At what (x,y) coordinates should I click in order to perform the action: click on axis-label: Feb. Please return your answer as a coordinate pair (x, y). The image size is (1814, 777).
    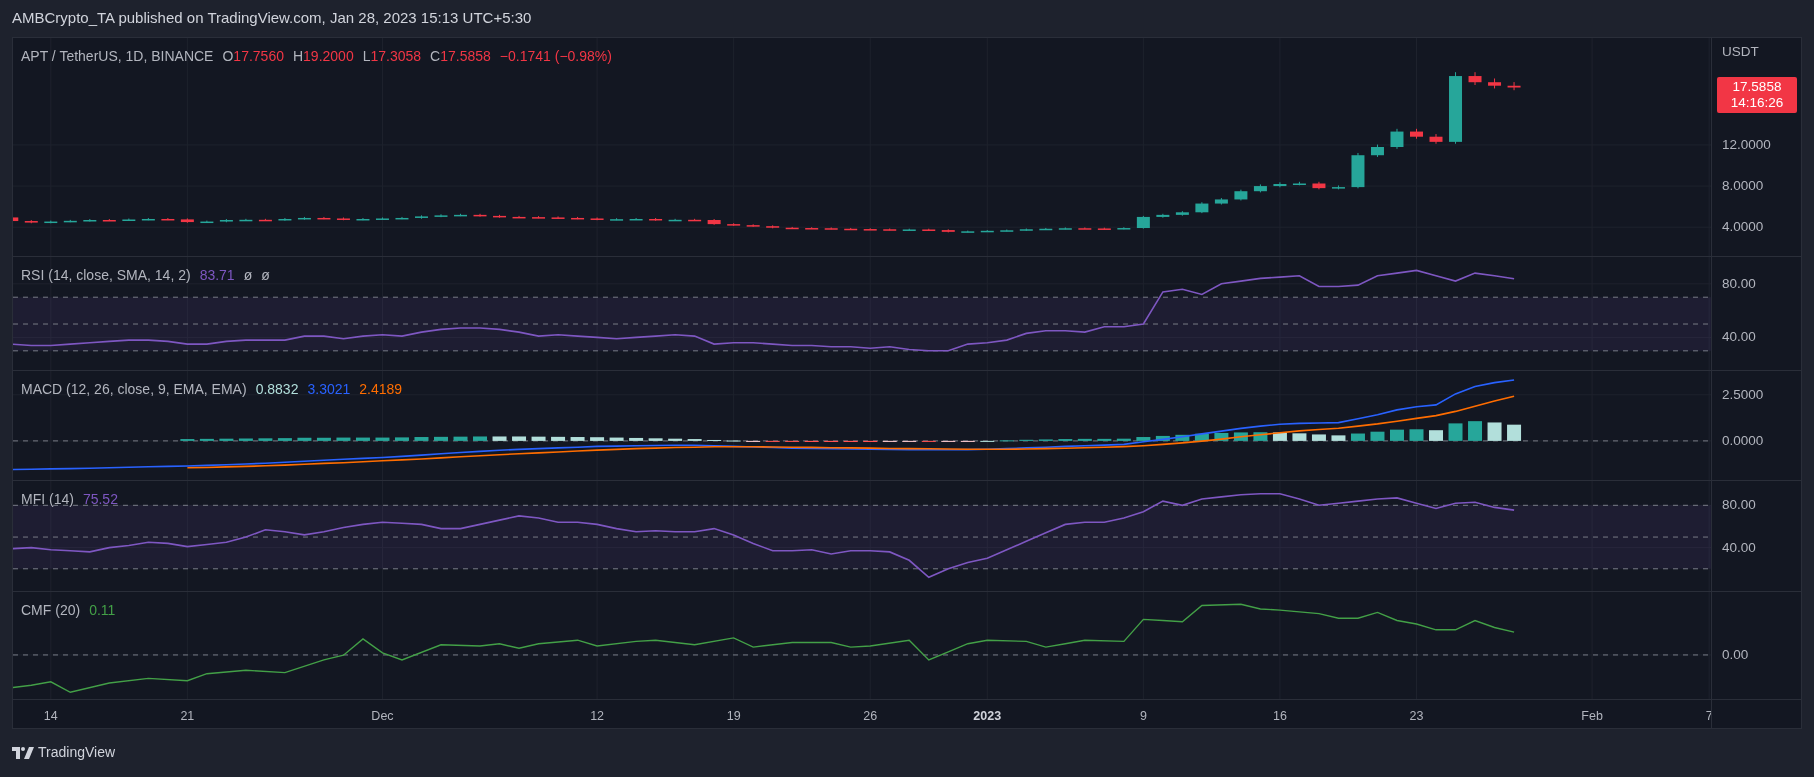
    Looking at the image, I should click on (1592, 716).